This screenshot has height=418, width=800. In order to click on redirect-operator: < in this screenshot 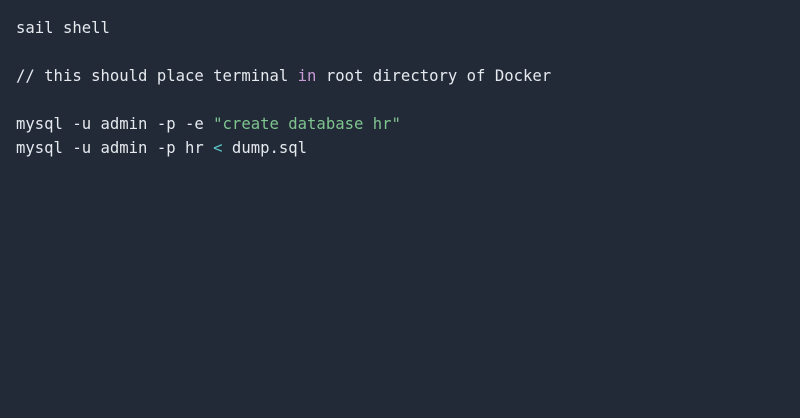, I will do `click(218, 148)`.